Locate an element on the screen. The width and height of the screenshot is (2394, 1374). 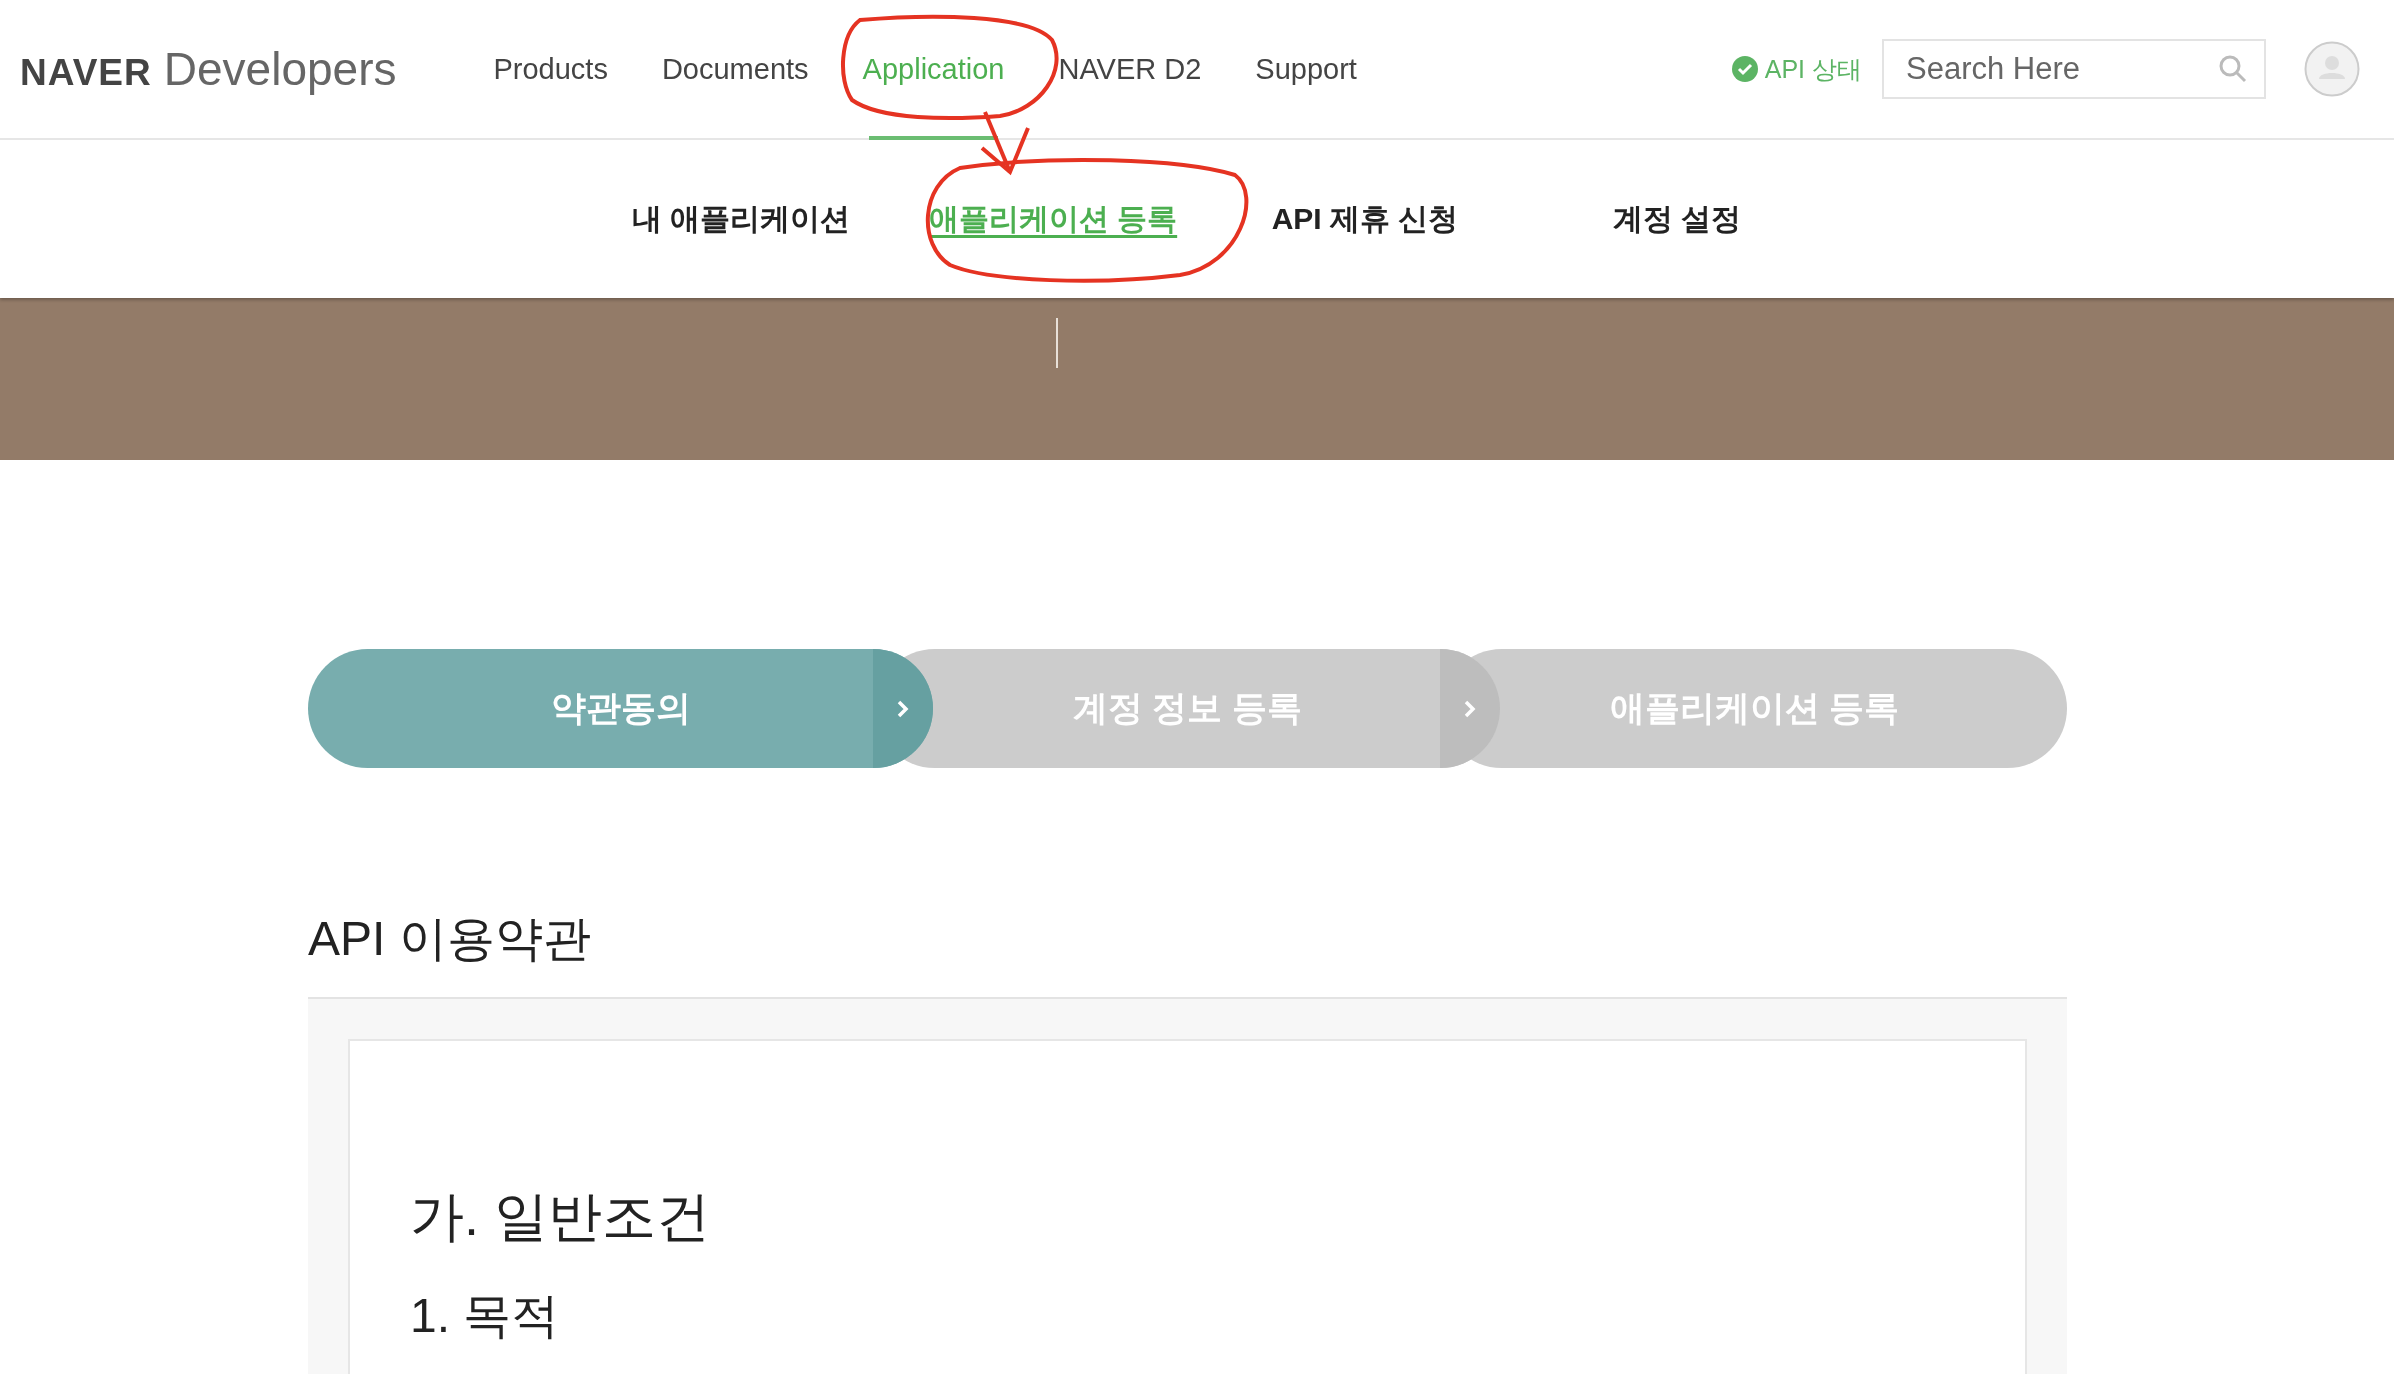
terms-heading: 가. 일반조건 is located at coordinates (560, 1216).